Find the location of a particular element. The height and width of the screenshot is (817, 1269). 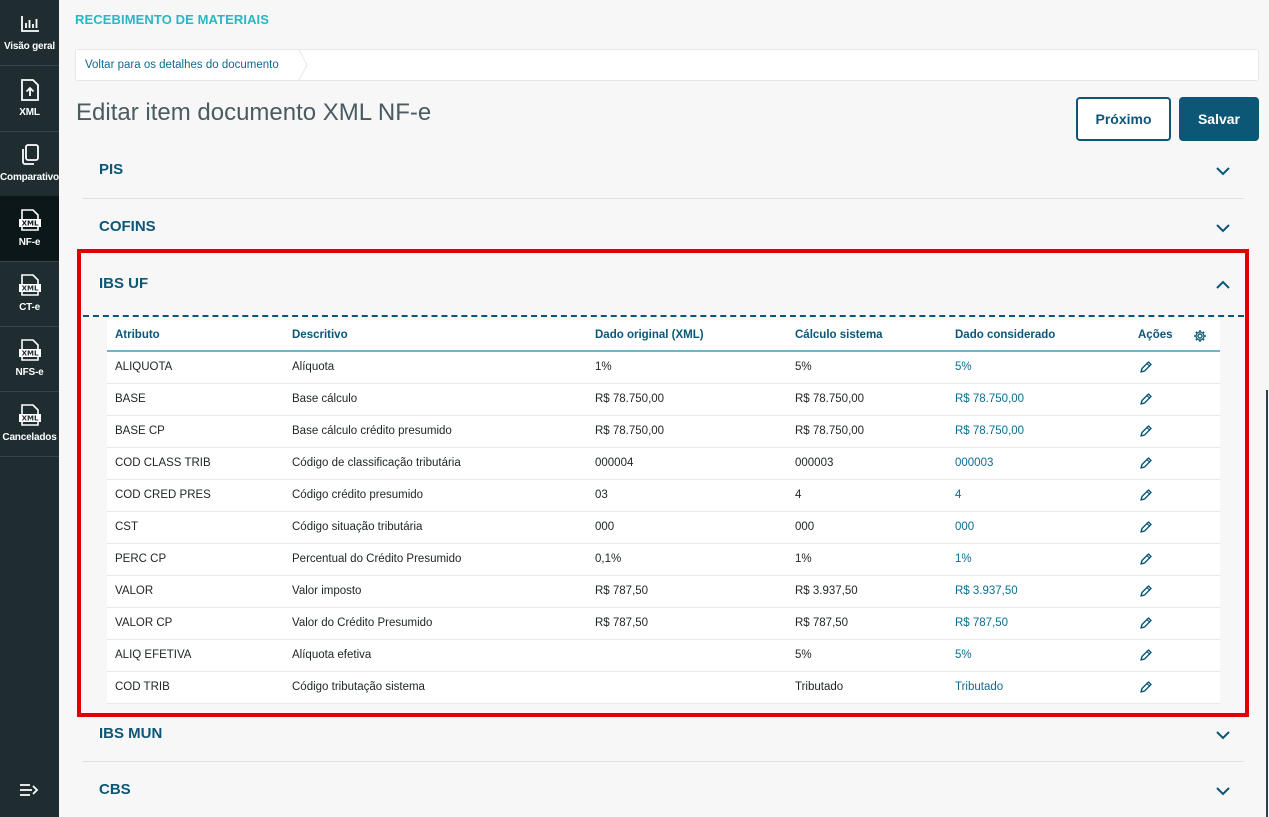

scrollbar is located at coordinates (1267, 603).